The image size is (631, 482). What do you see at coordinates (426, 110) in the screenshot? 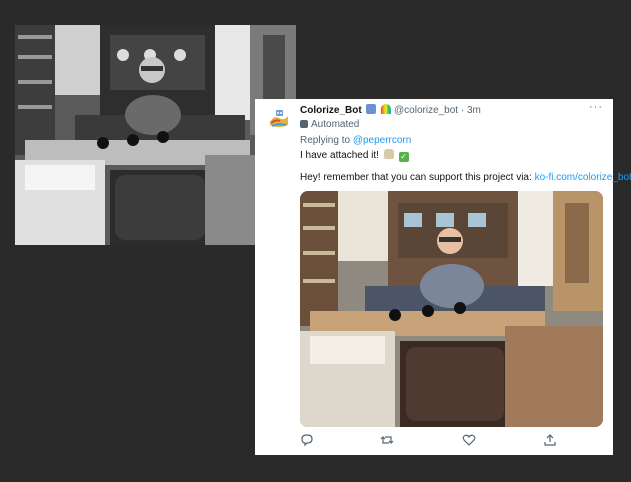
I see `user-handle: @colorize_bot` at bounding box center [426, 110].